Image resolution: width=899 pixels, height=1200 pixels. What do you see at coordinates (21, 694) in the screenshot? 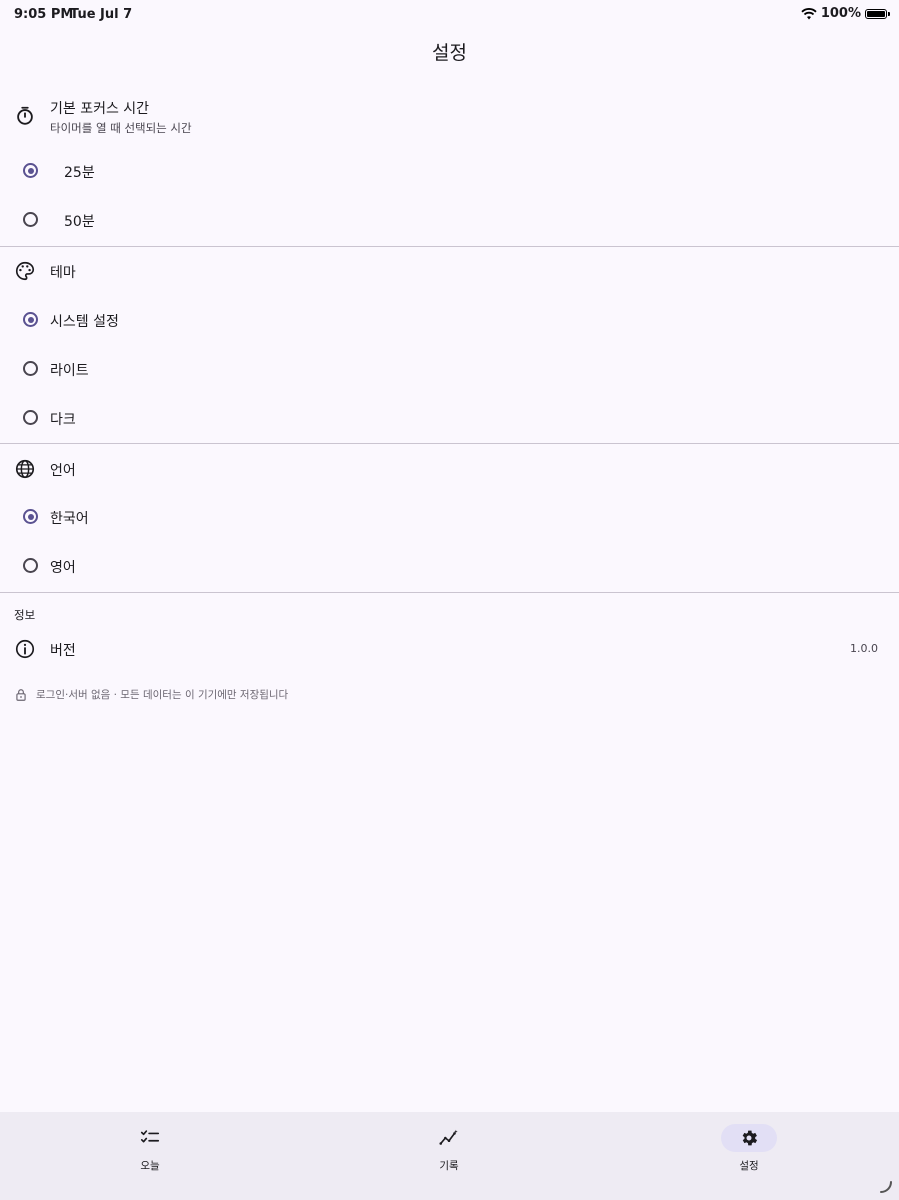
I see `lock-icon` at bounding box center [21, 694].